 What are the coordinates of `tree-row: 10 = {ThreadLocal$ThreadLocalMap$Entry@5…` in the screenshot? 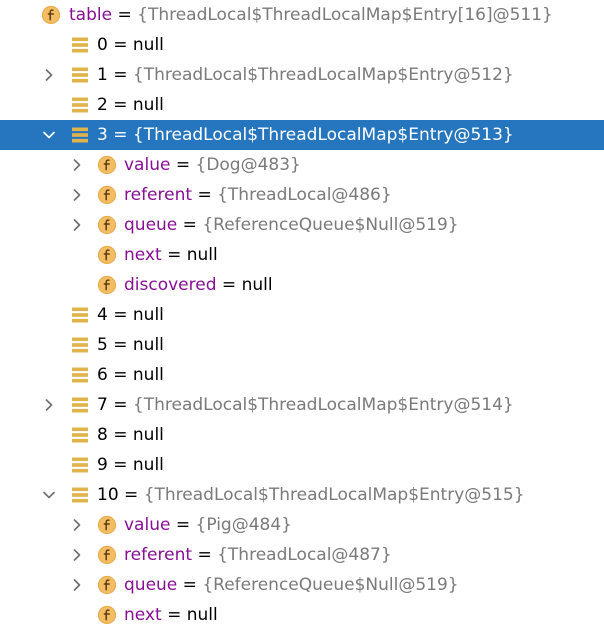 It's located at (302, 495).